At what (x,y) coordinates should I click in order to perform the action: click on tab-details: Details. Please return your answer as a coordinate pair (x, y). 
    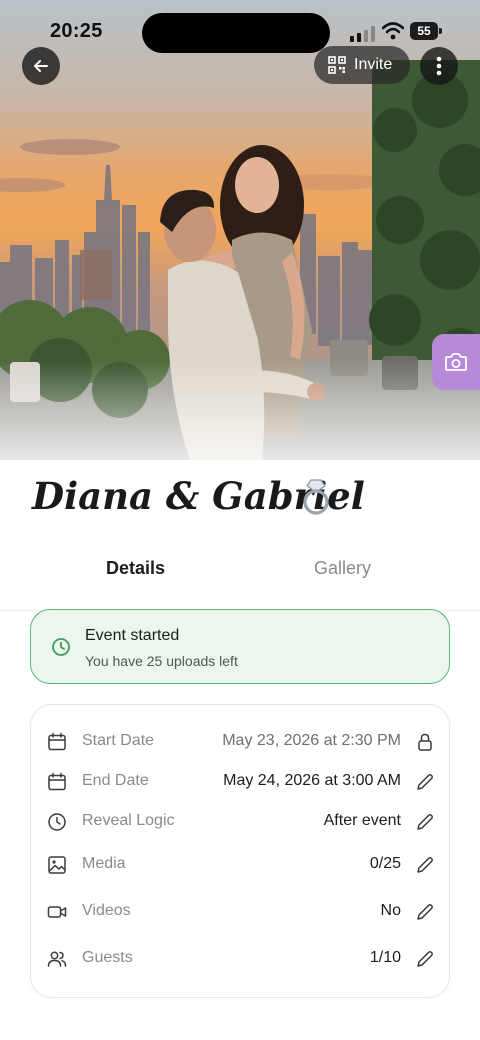
    Looking at the image, I should click on (135, 568).